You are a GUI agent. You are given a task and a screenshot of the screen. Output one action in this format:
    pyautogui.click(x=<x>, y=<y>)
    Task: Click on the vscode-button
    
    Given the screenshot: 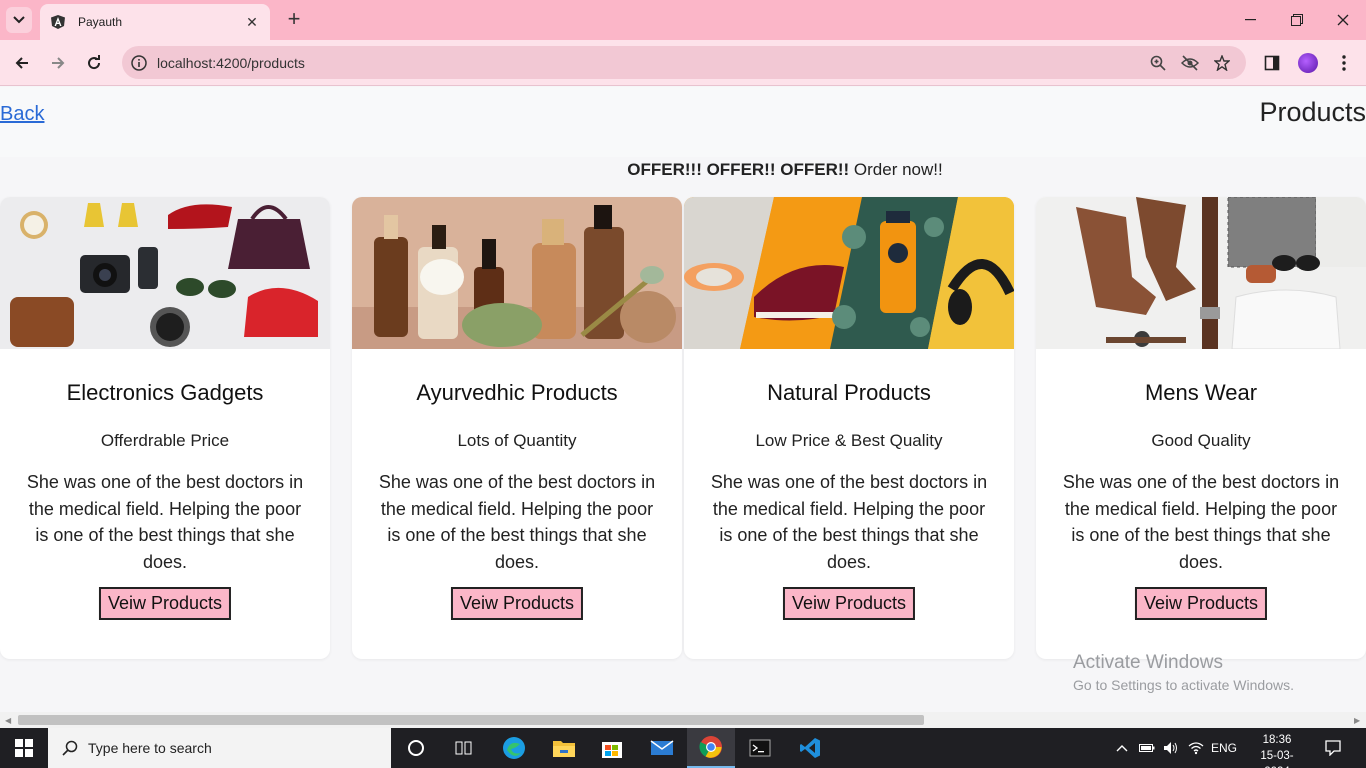 What is the action you would take?
    pyautogui.click(x=810, y=748)
    